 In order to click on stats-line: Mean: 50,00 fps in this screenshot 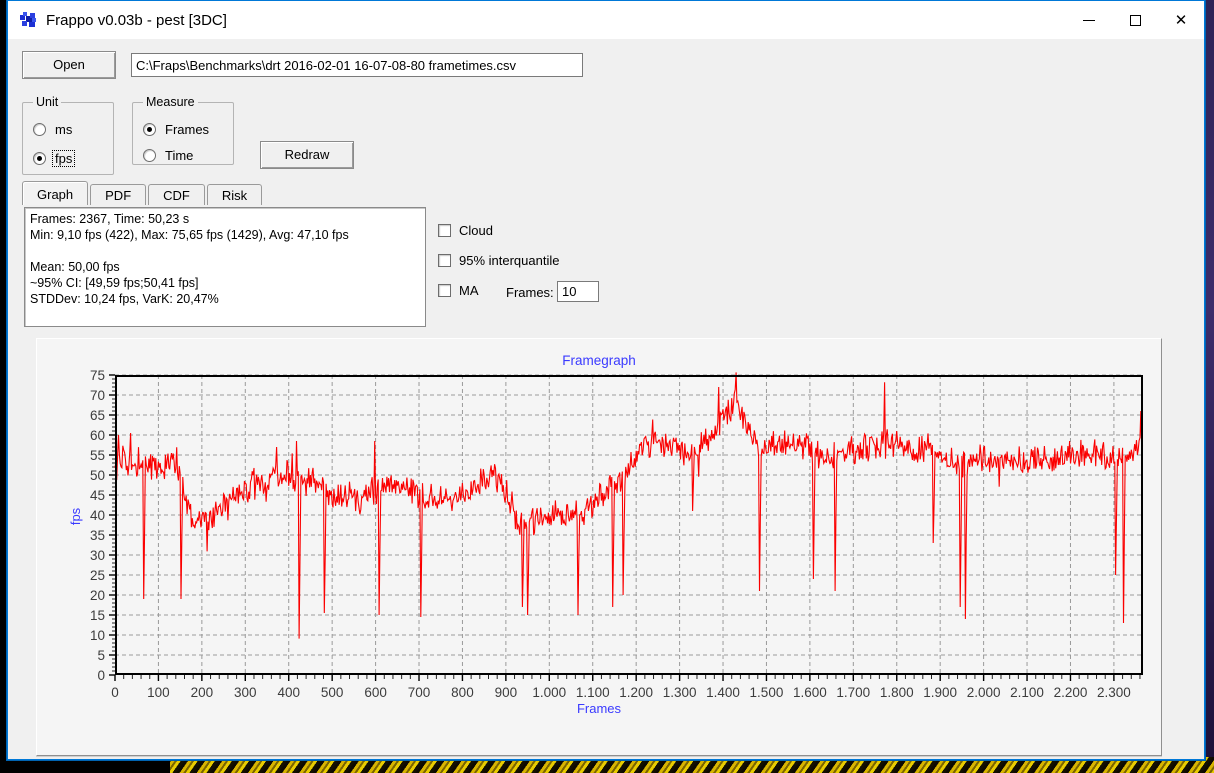, I will do `click(75, 267)`.